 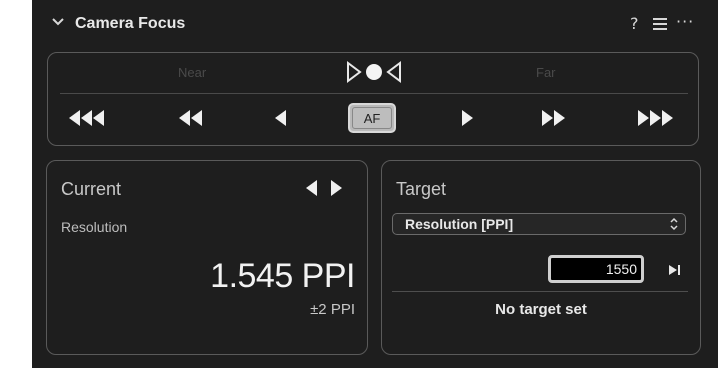 What do you see at coordinates (375, 24) in the screenshot?
I see `panel-header: Camera Focus ? ···` at bounding box center [375, 24].